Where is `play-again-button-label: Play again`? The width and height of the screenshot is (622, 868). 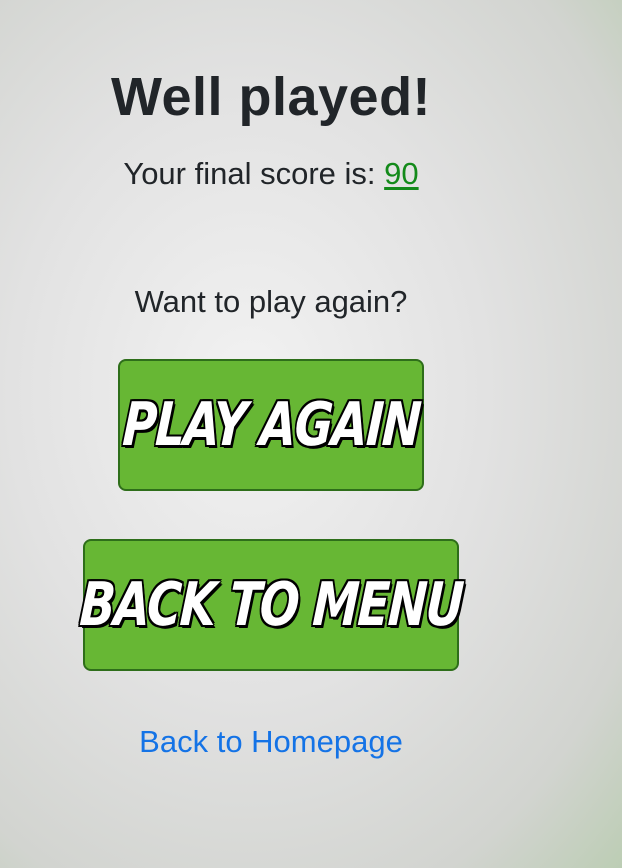
play-again-button-label: Play again is located at coordinates (271, 425).